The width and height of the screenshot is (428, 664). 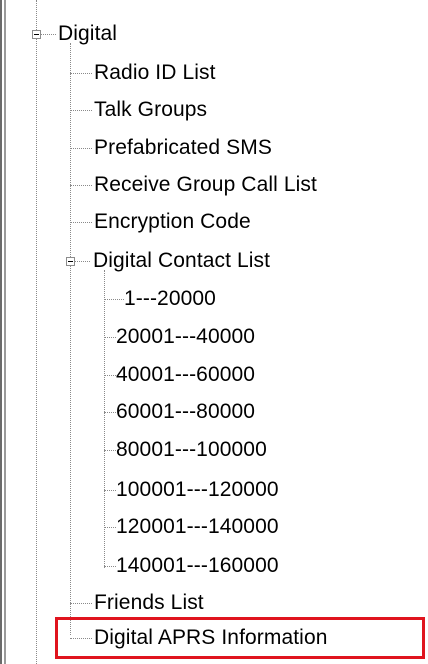 I want to click on tree-item-talk-groups: Talk Groups, so click(x=150, y=110).